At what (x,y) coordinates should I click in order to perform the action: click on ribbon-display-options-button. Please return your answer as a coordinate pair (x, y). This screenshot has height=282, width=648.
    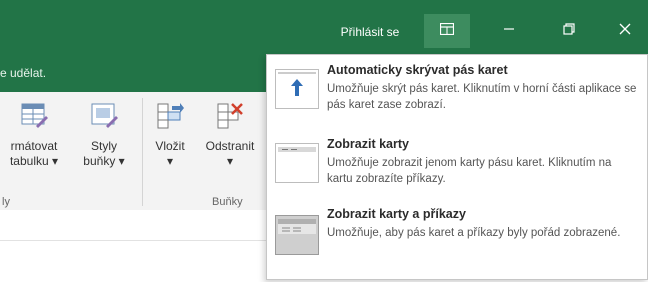
    Looking at the image, I should click on (447, 31).